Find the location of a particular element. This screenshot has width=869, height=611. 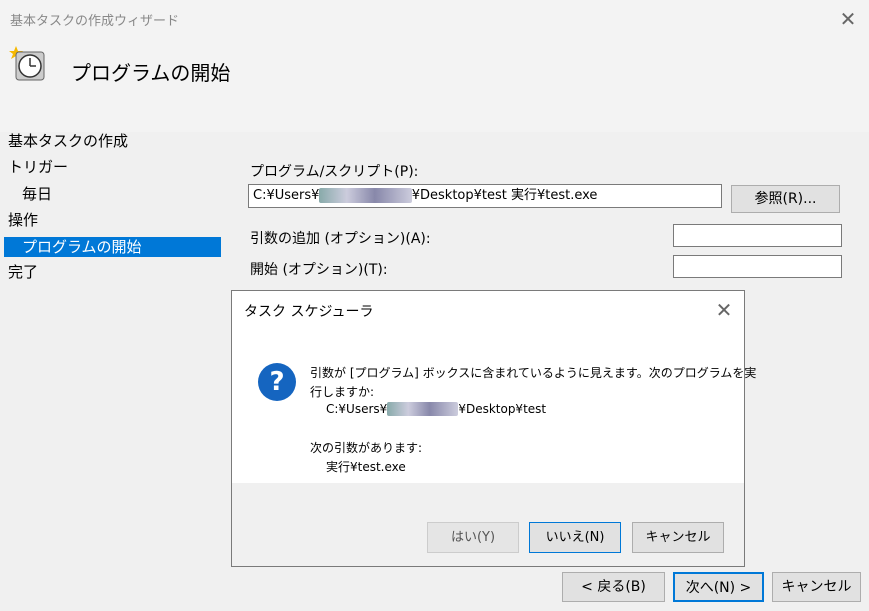

args-label: 引数の追加 (オプション)(A): is located at coordinates (340, 239).